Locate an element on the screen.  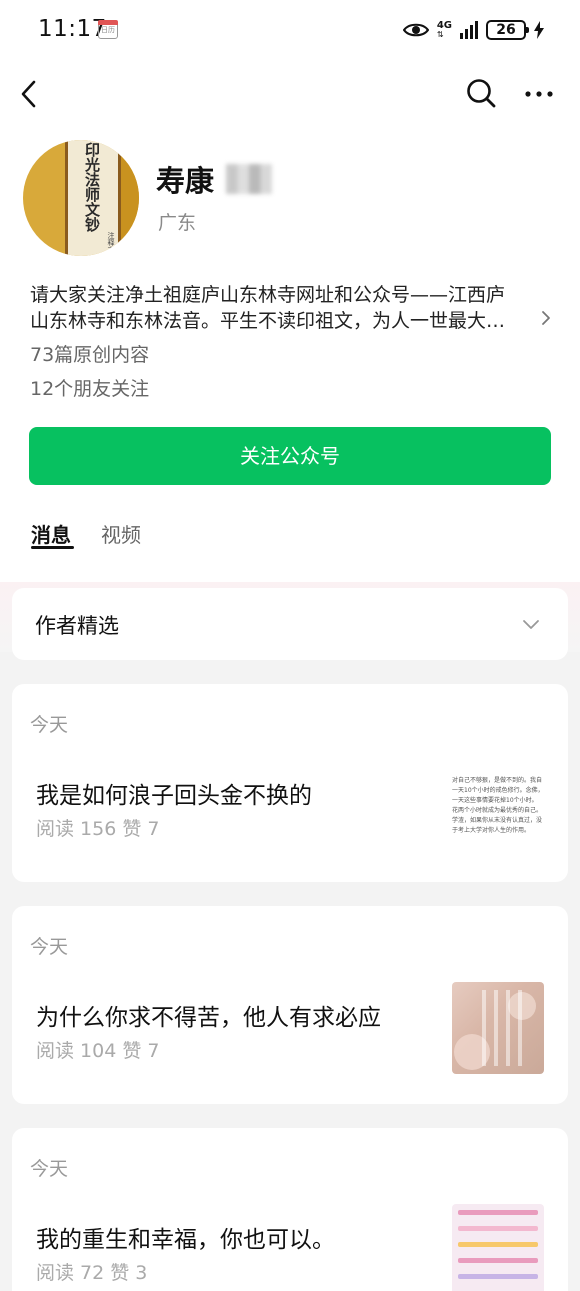
article-stats: 阅读 72 赞 3 is located at coordinates (92, 1273).